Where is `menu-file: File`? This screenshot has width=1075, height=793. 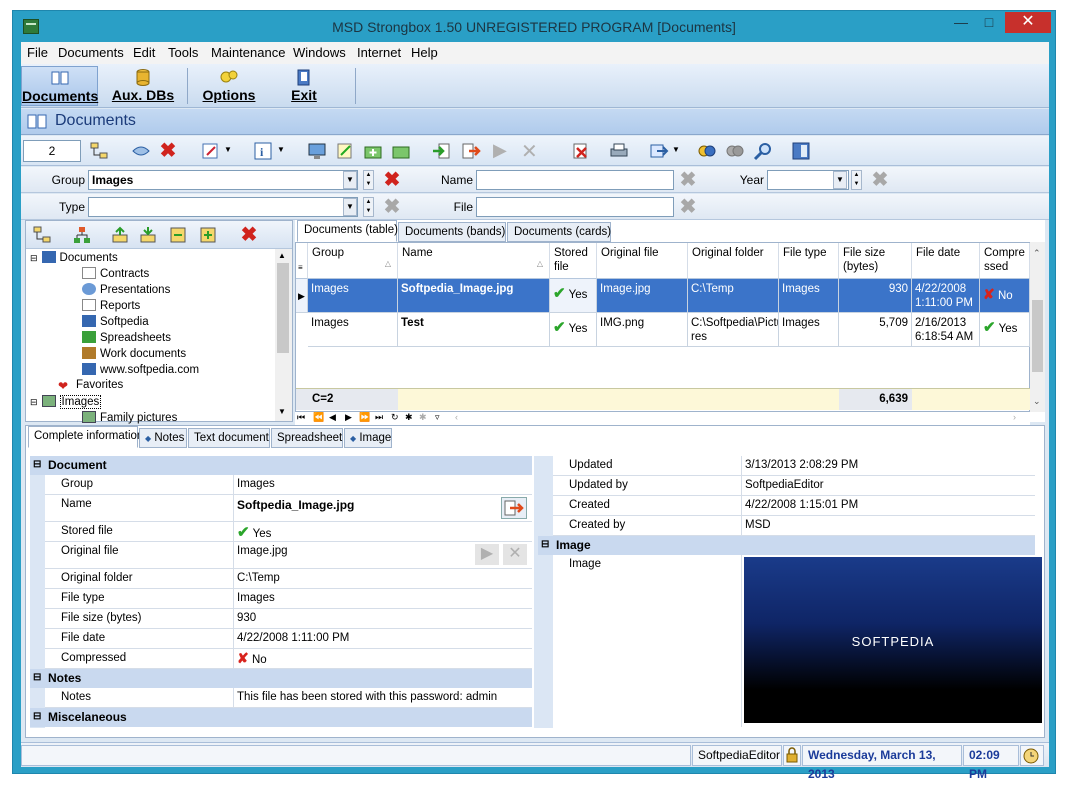
menu-file: File is located at coordinates (37, 52).